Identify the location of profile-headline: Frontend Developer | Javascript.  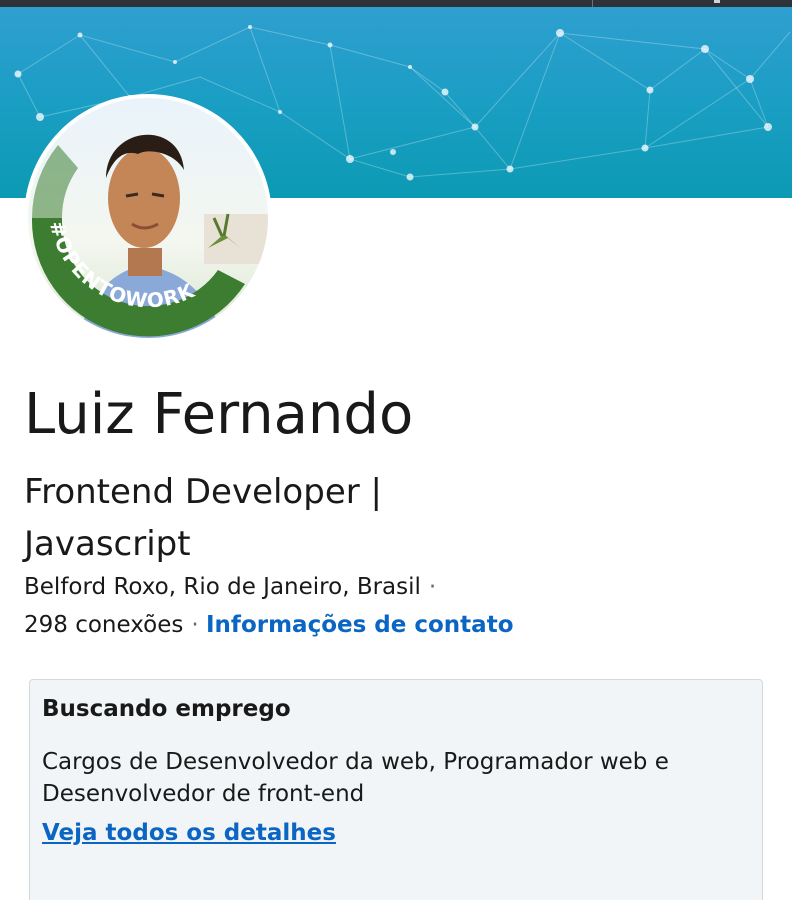
(203, 518).